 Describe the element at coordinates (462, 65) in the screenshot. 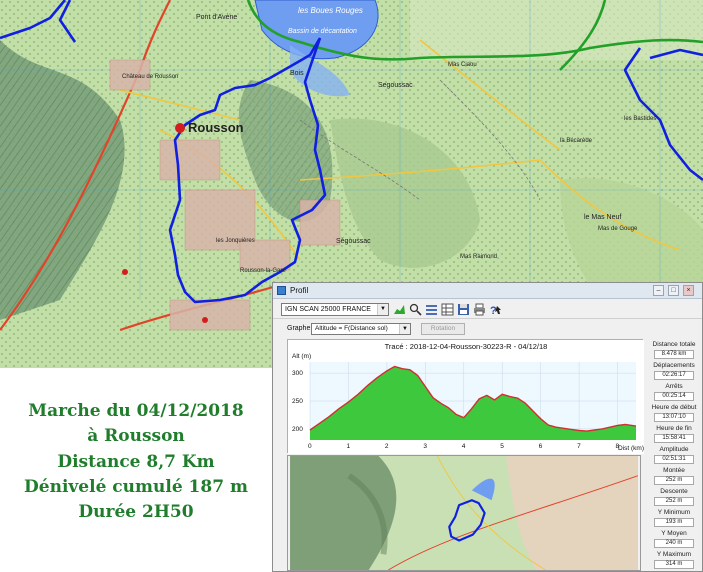

I see `map-label-mas-ciaou: Mas Ciaou` at that location.